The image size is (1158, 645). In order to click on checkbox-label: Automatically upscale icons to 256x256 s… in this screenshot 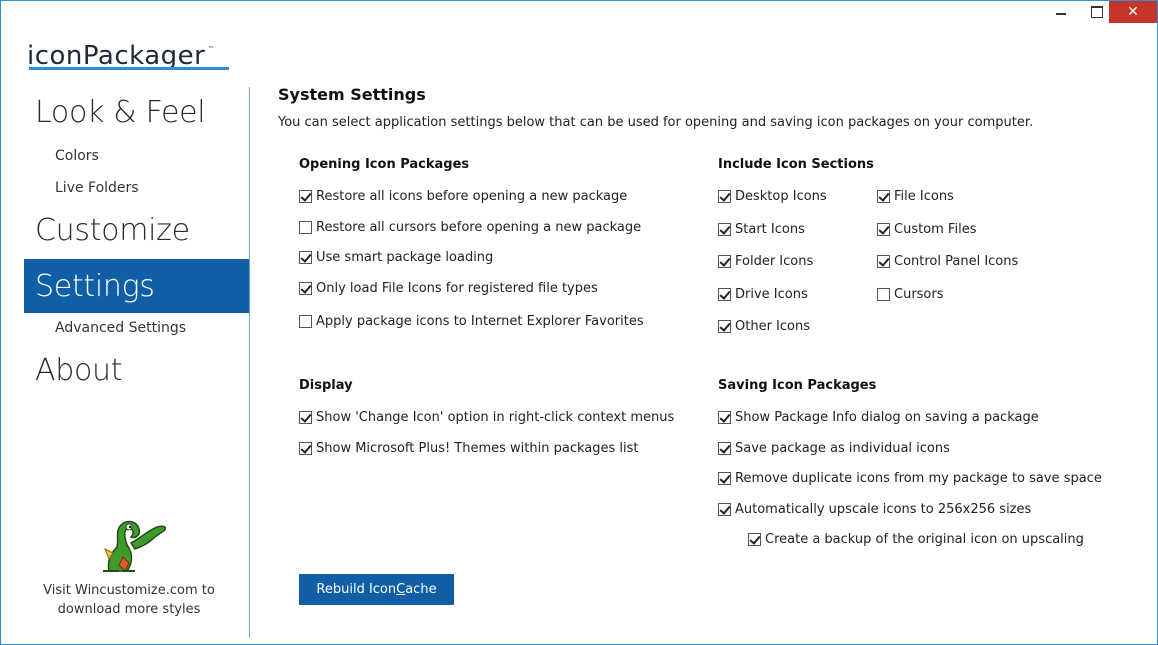, I will do `click(883, 509)`.